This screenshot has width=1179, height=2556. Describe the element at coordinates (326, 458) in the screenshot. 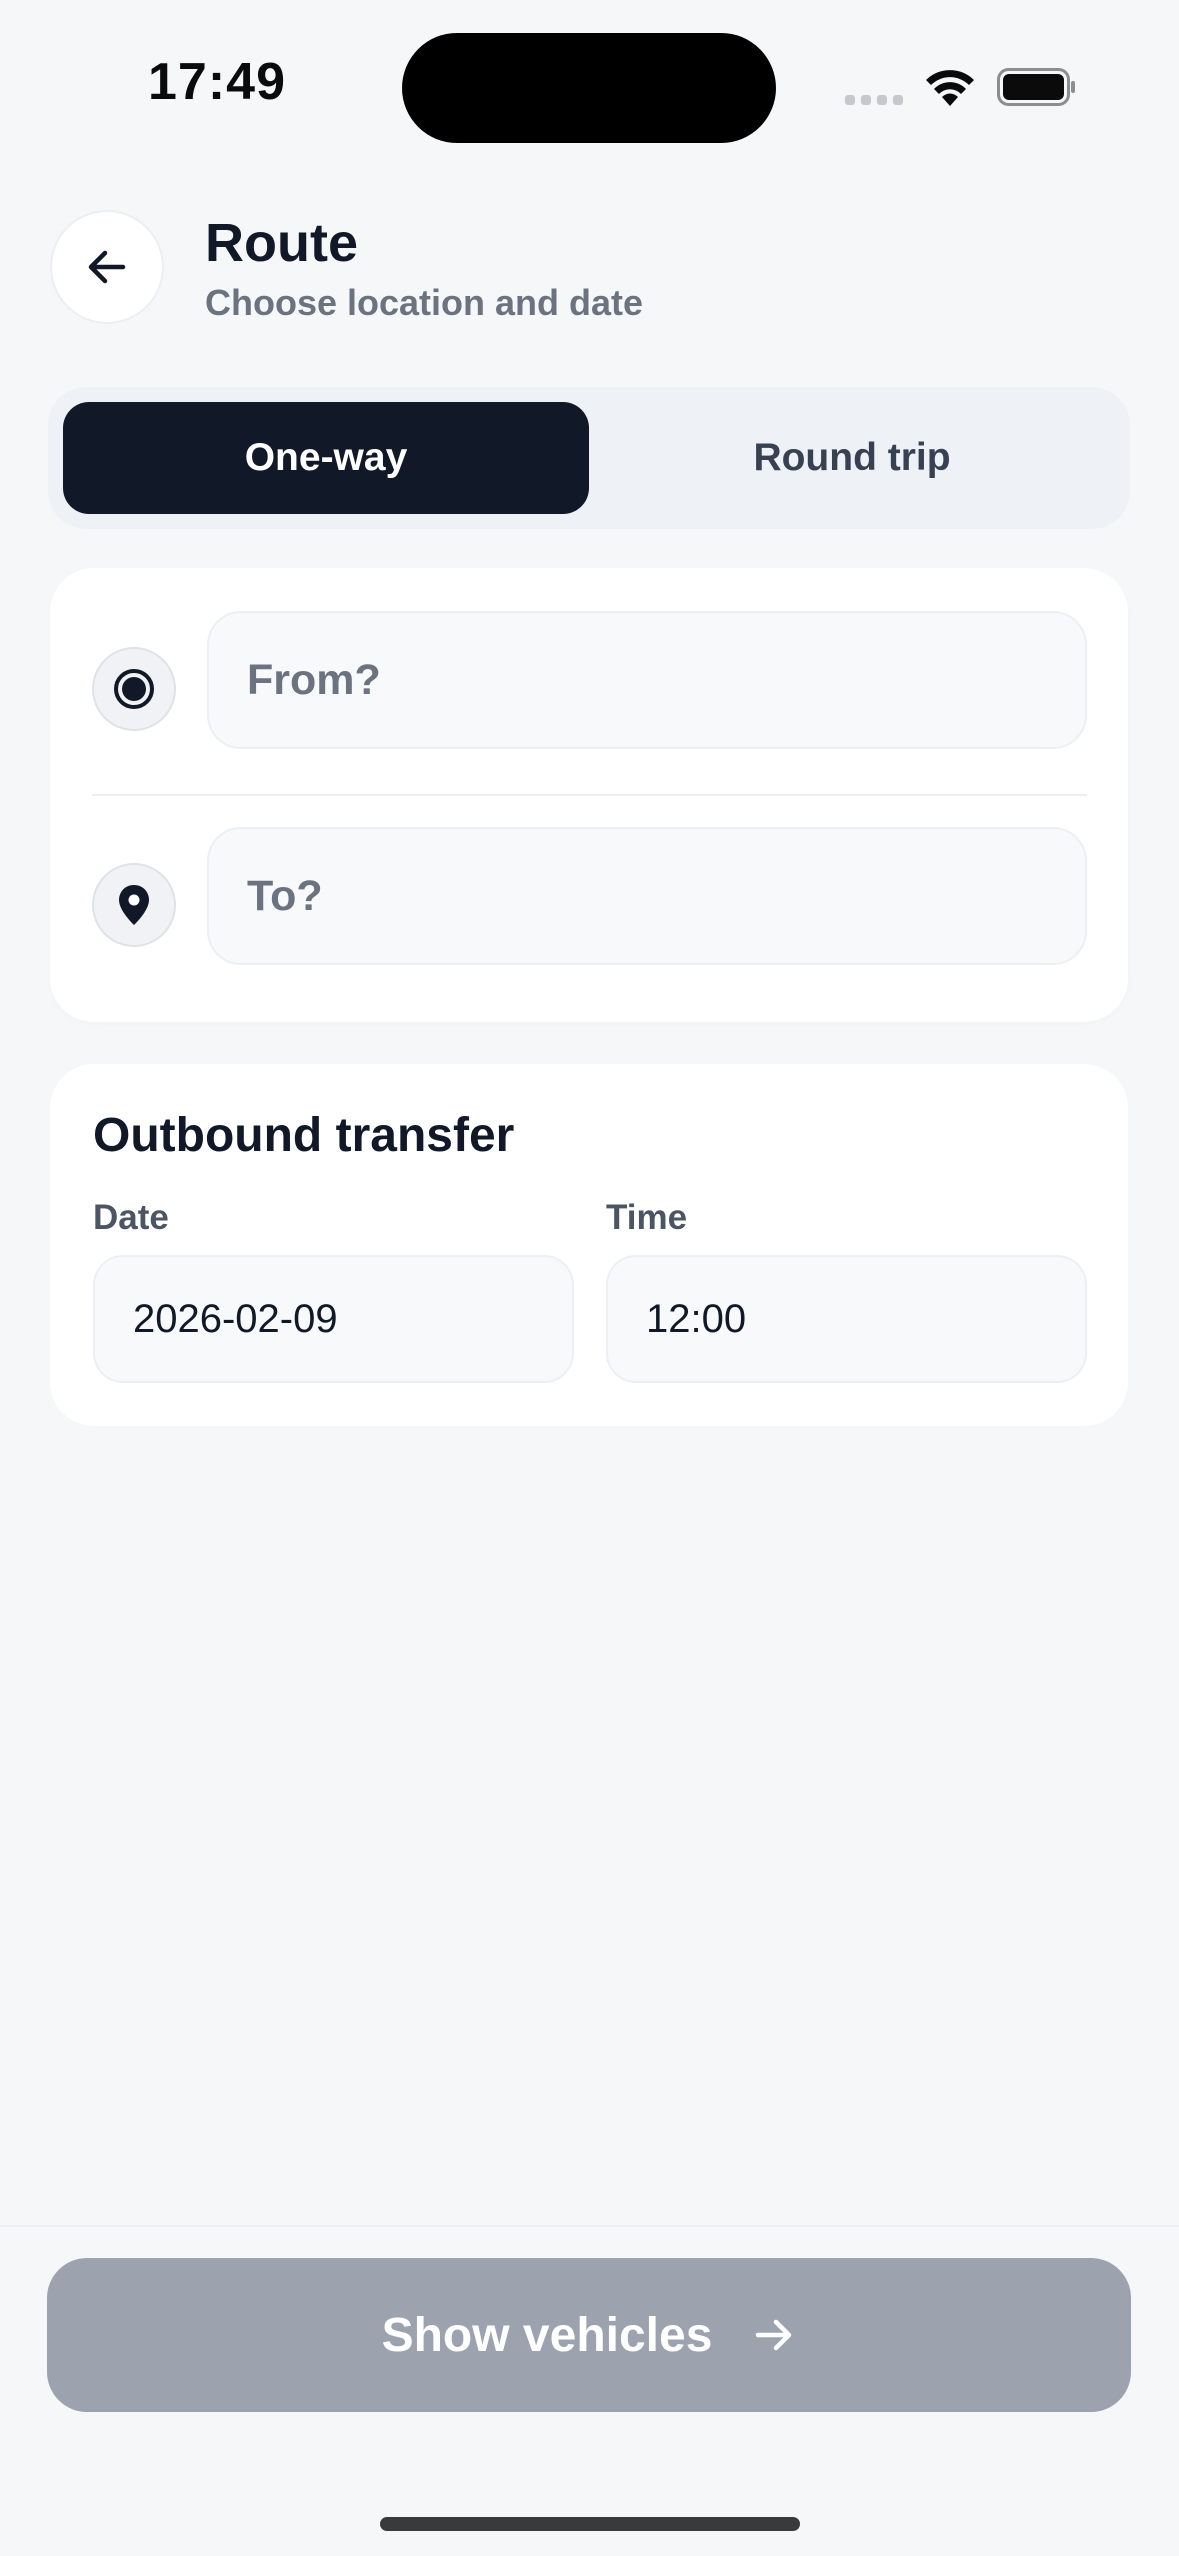

I see `one-way-tab: One-way` at that location.